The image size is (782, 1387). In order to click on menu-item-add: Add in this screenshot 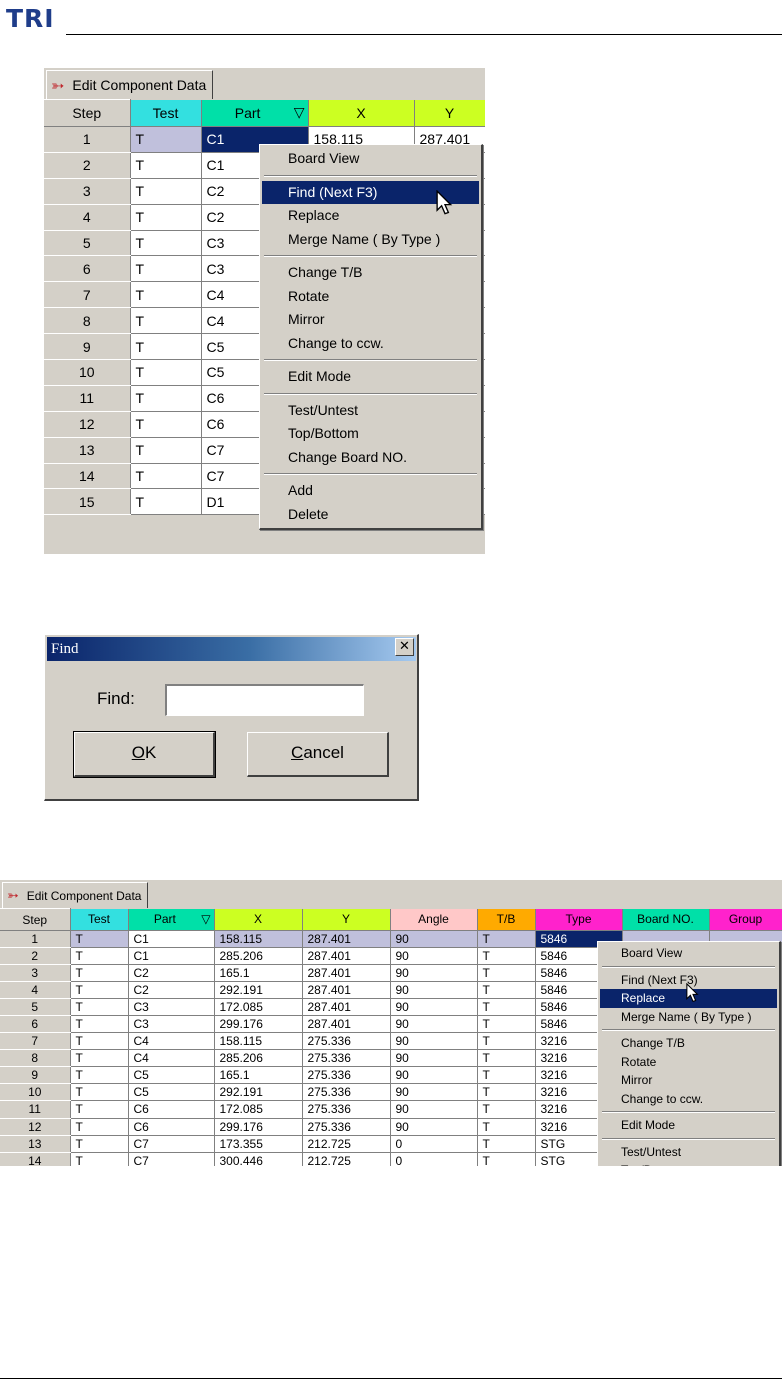, I will do `click(370, 491)`.